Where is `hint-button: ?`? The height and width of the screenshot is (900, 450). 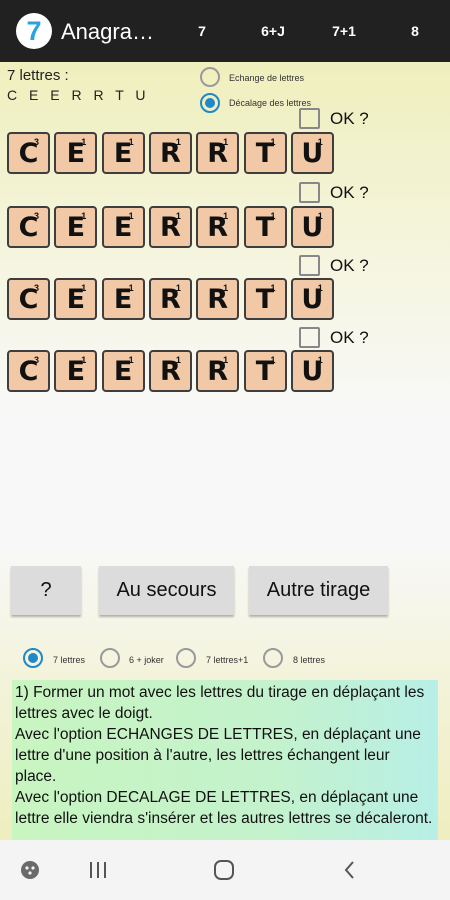 hint-button: ? is located at coordinates (46, 590).